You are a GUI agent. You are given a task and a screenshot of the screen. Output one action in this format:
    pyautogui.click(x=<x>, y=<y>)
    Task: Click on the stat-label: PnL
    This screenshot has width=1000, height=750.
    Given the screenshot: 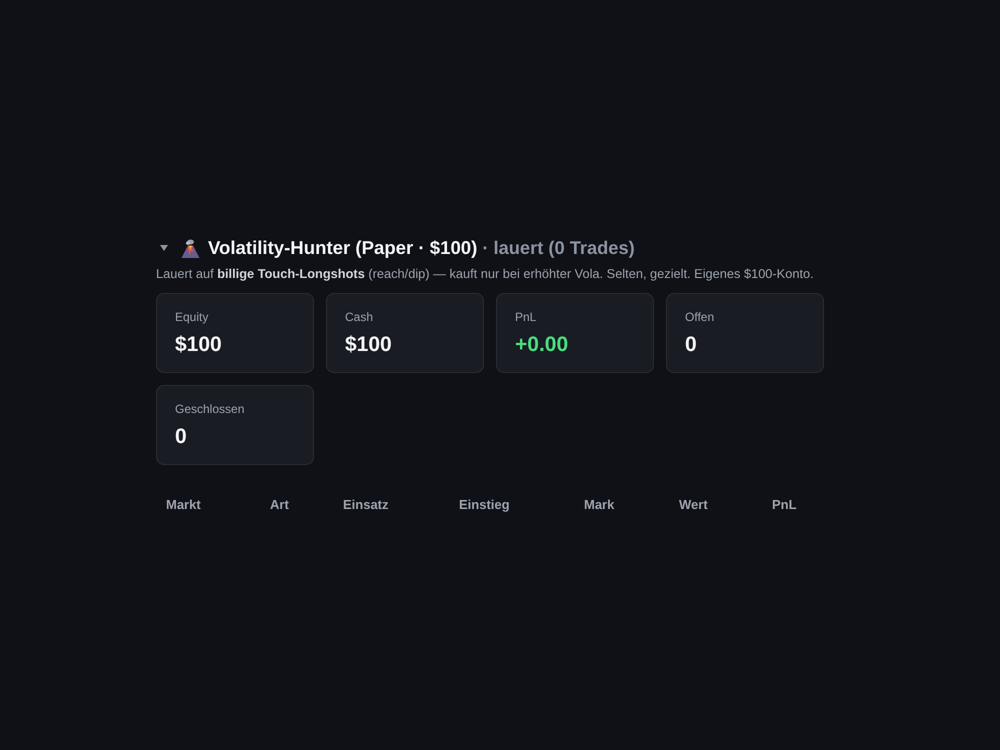 What is the action you would take?
    pyautogui.click(x=525, y=317)
    